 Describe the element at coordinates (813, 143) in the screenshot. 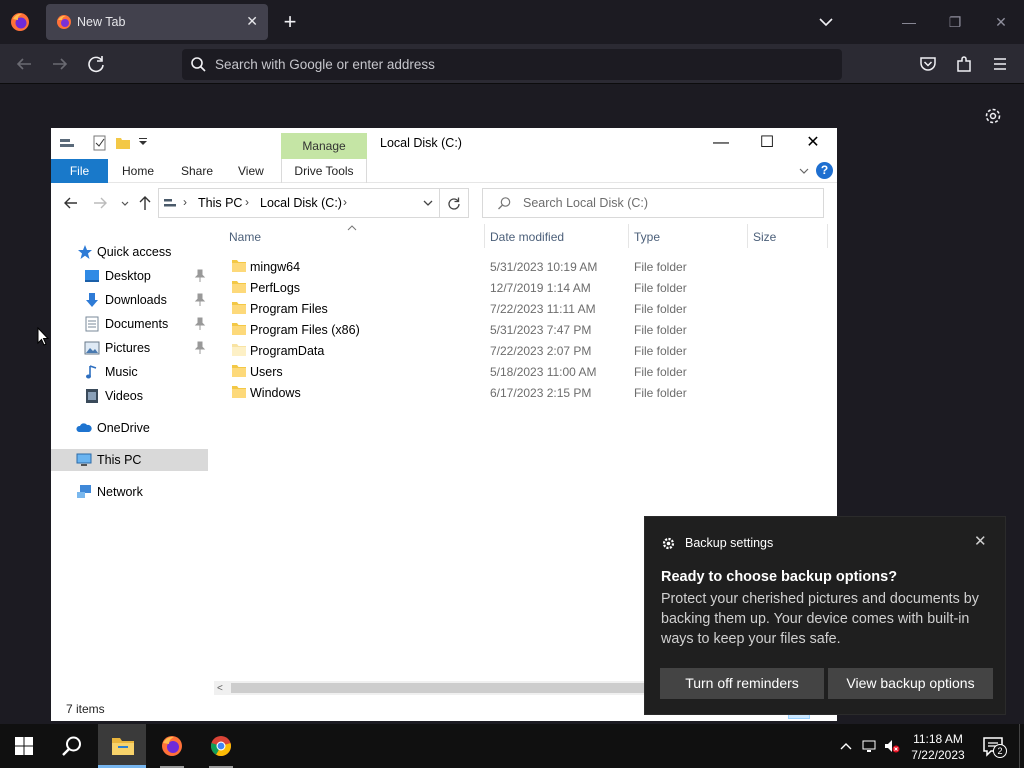

I see `explorer-close-button: ✕` at that location.